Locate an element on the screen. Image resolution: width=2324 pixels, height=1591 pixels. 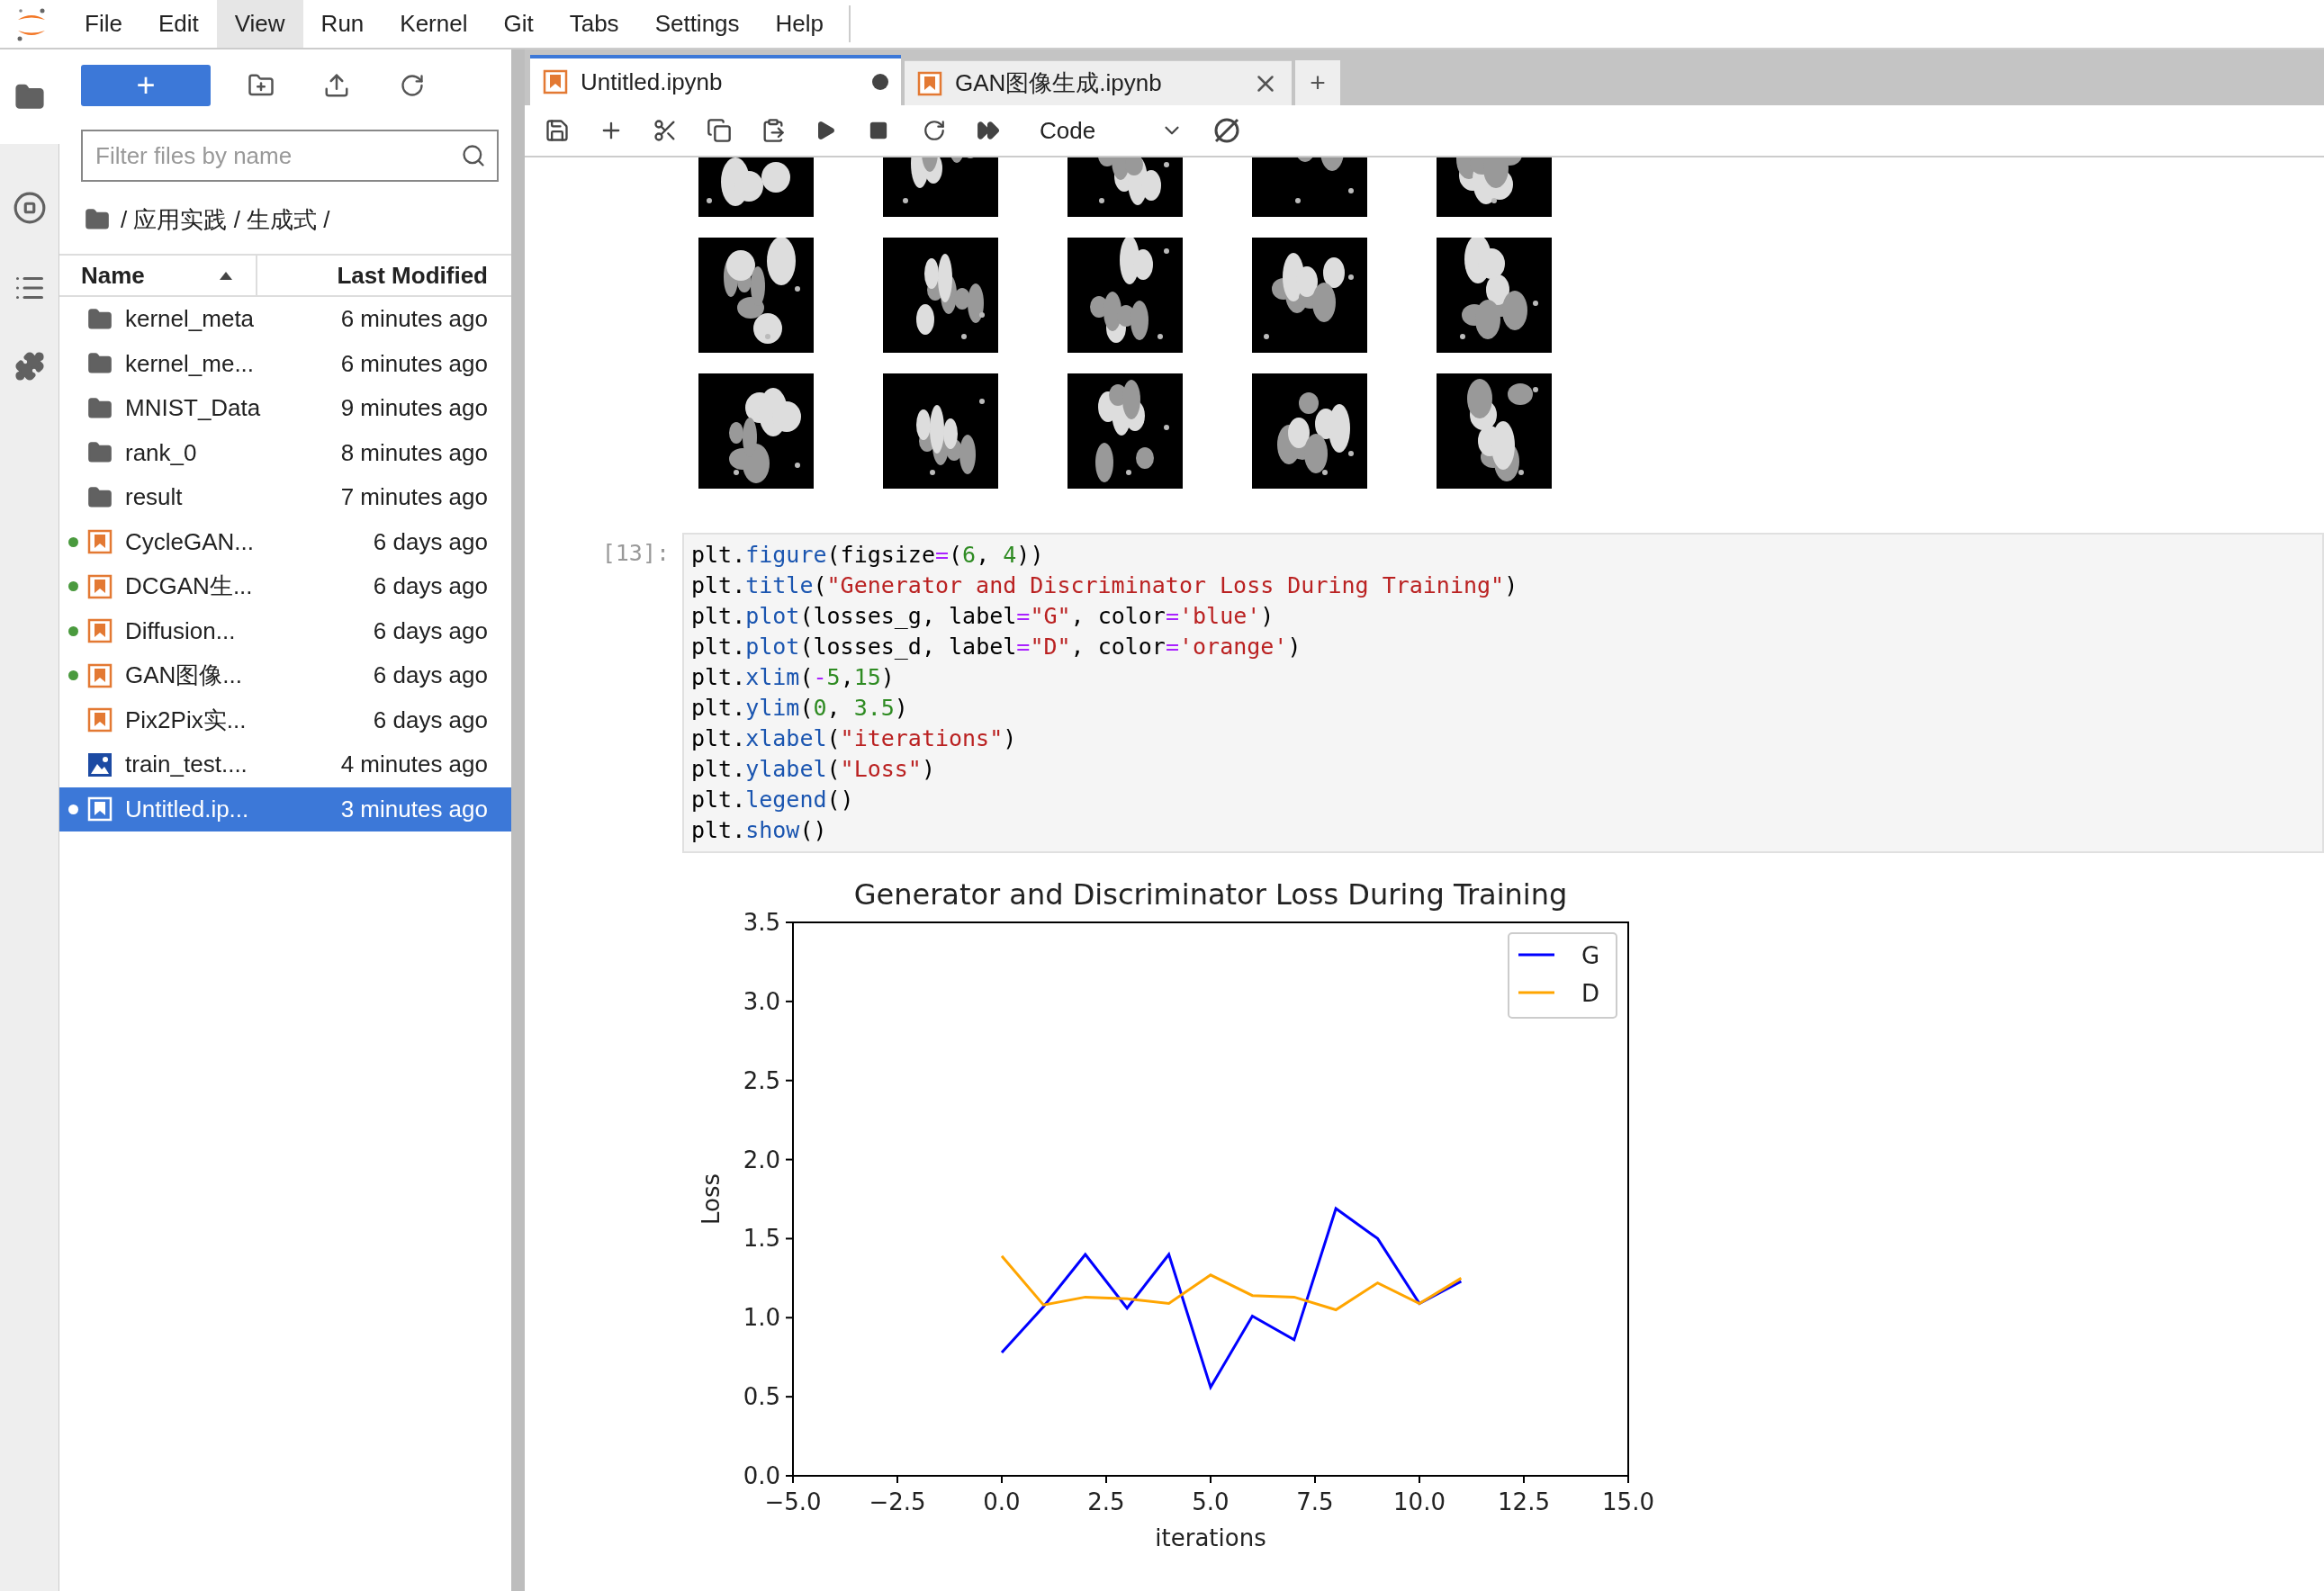
menu-item: Tabs is located at coordinates (594, 24).